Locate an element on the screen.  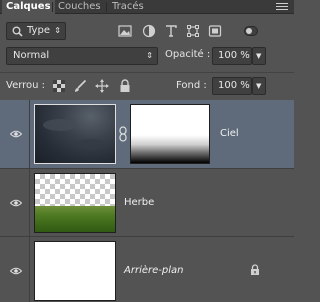
opacity-input: 100 % is located at coordinates (232, 56).